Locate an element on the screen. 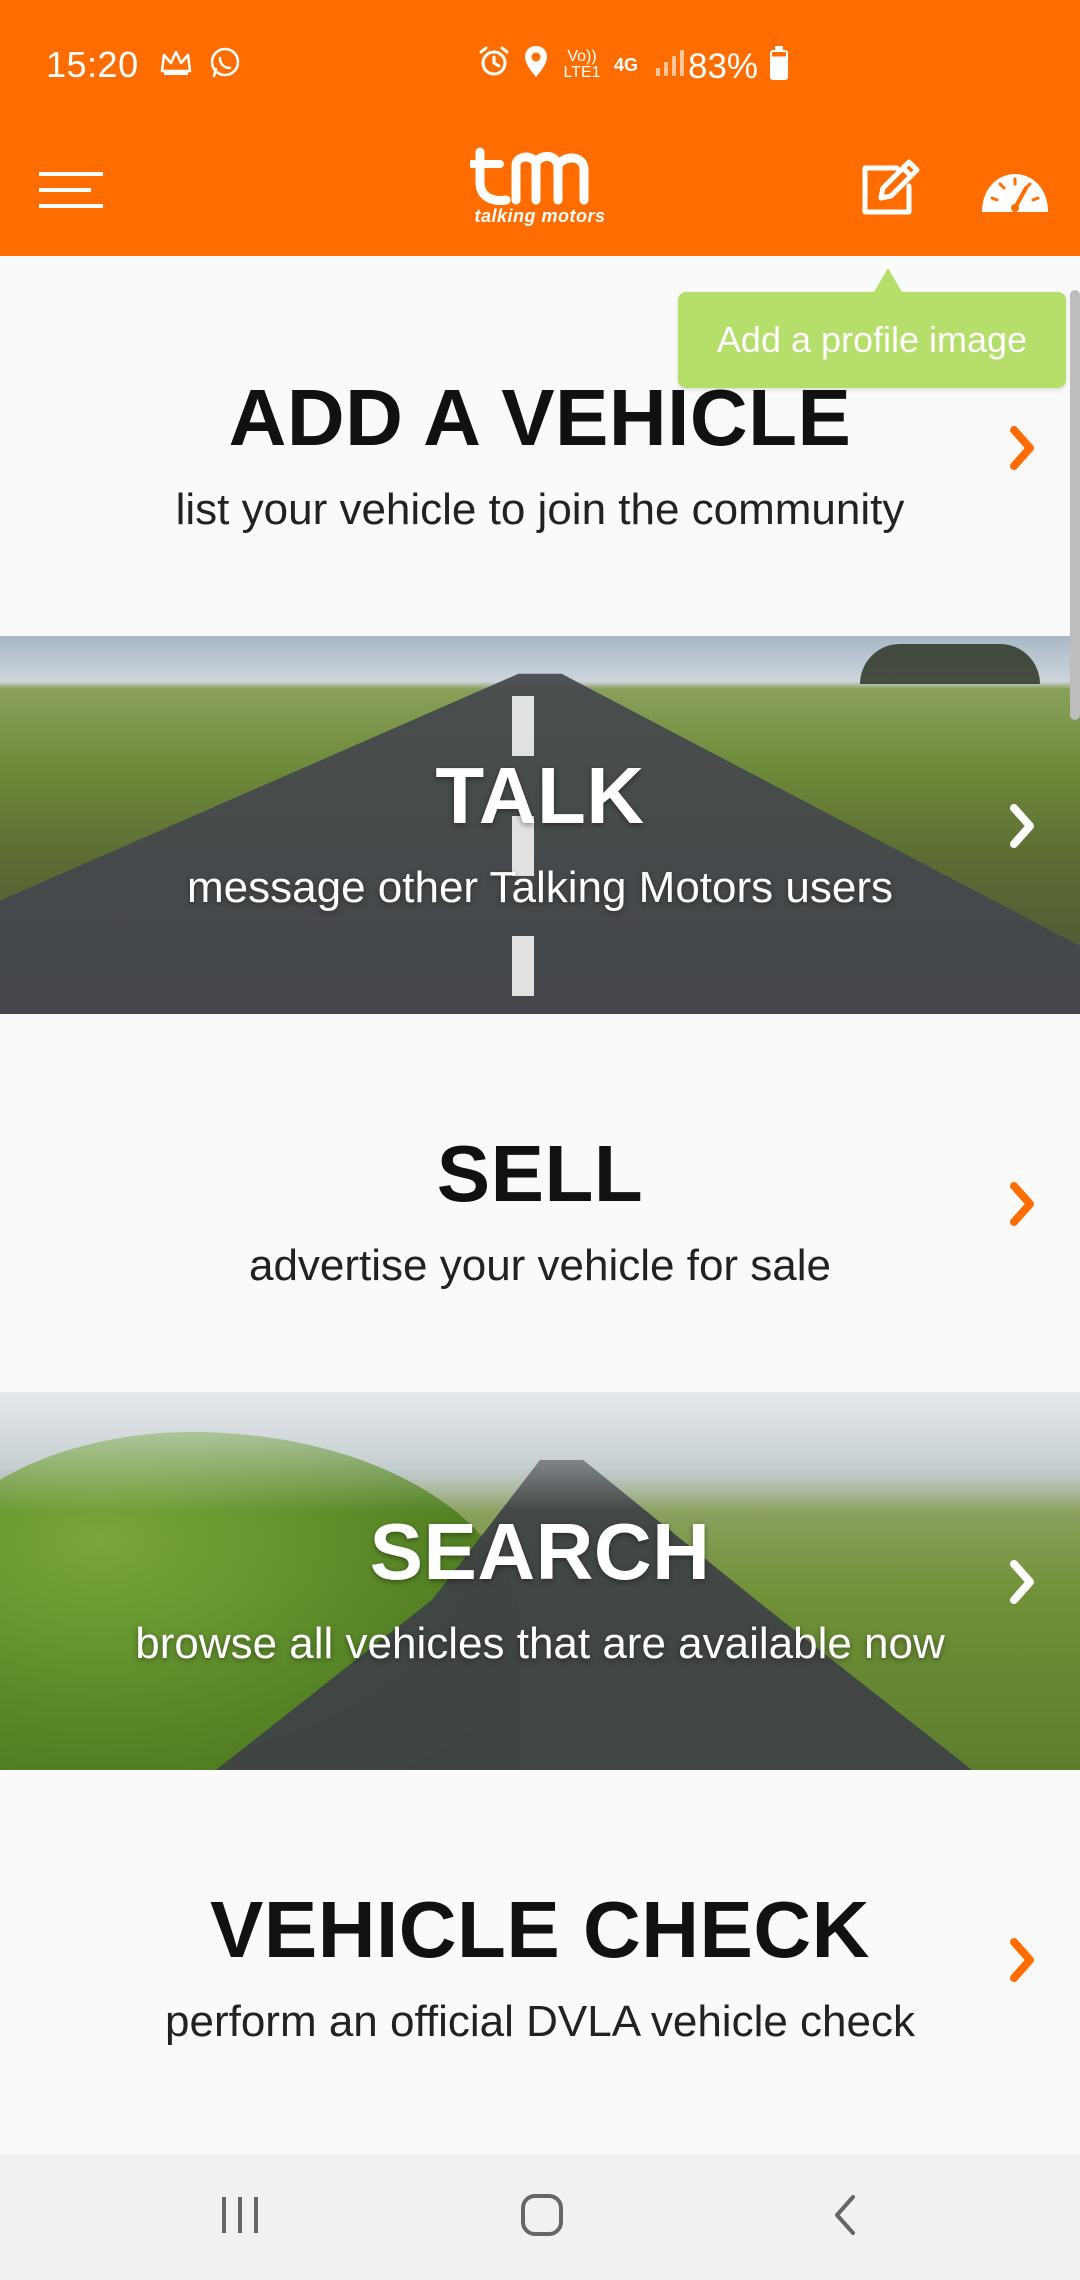  card-subtitle: message other Talking Motors users is located at coordinates (540, 887).